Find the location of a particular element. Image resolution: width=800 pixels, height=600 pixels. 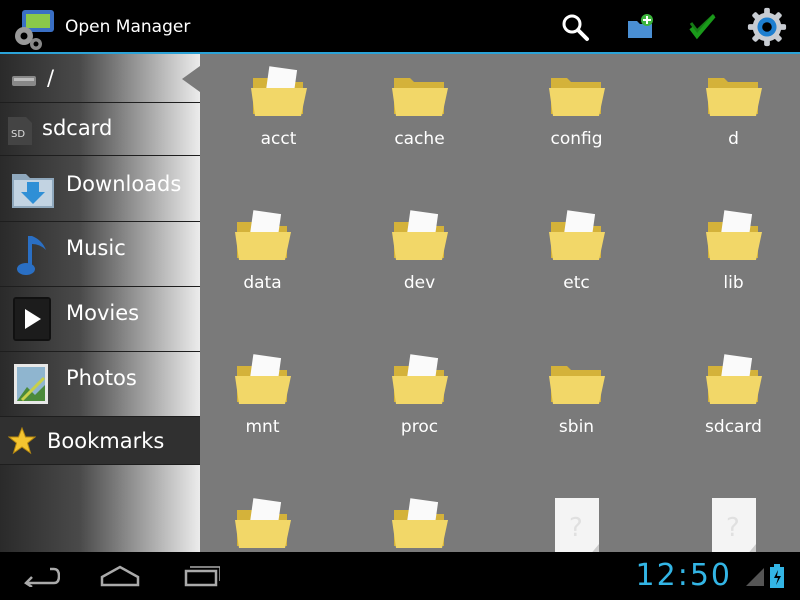

sdcard-icon: SD is located at coordinates (20, 131).